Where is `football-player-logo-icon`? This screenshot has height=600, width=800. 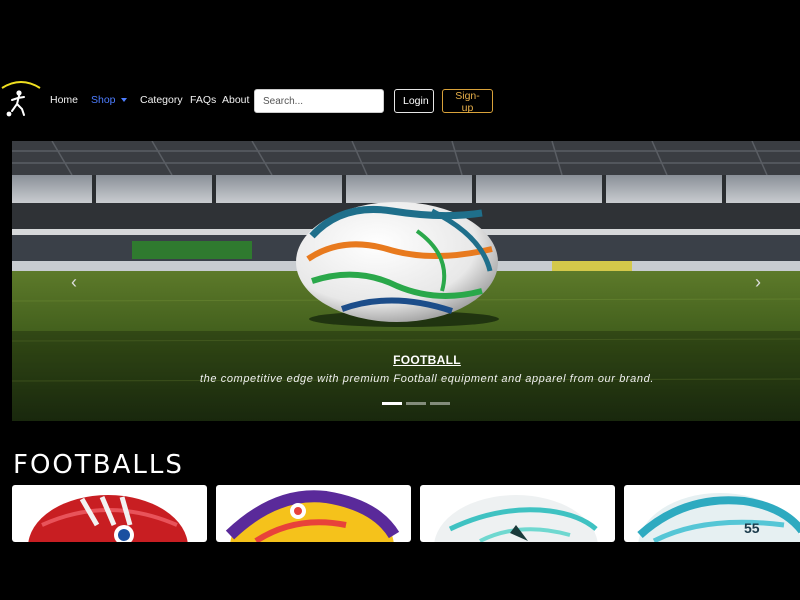
football-player-logo-icon is located at coordinates (21, 99).